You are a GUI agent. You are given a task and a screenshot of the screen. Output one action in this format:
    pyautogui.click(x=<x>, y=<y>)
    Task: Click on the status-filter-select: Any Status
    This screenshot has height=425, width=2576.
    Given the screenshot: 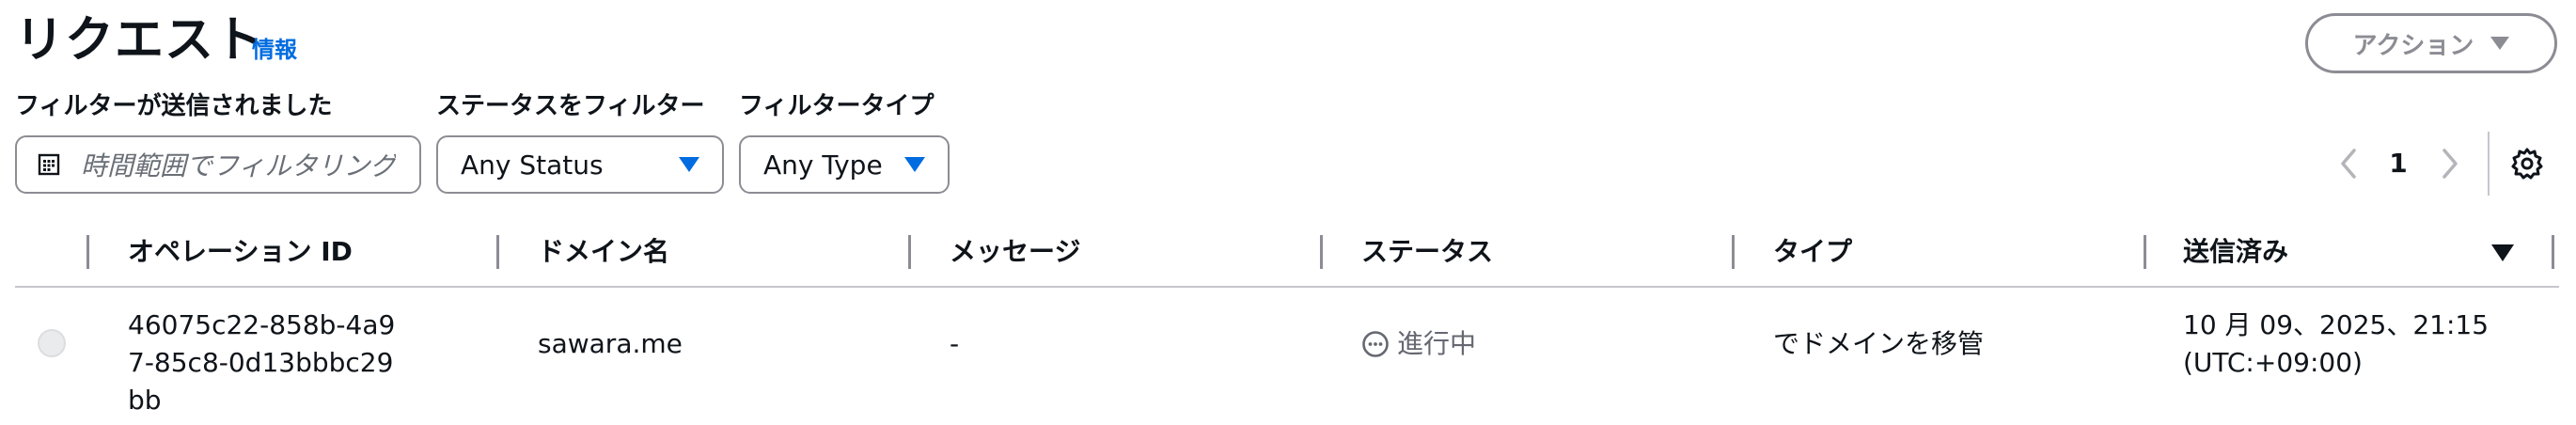 What is the action you would take?
    pyautogui.click(x=580, y=164)
    